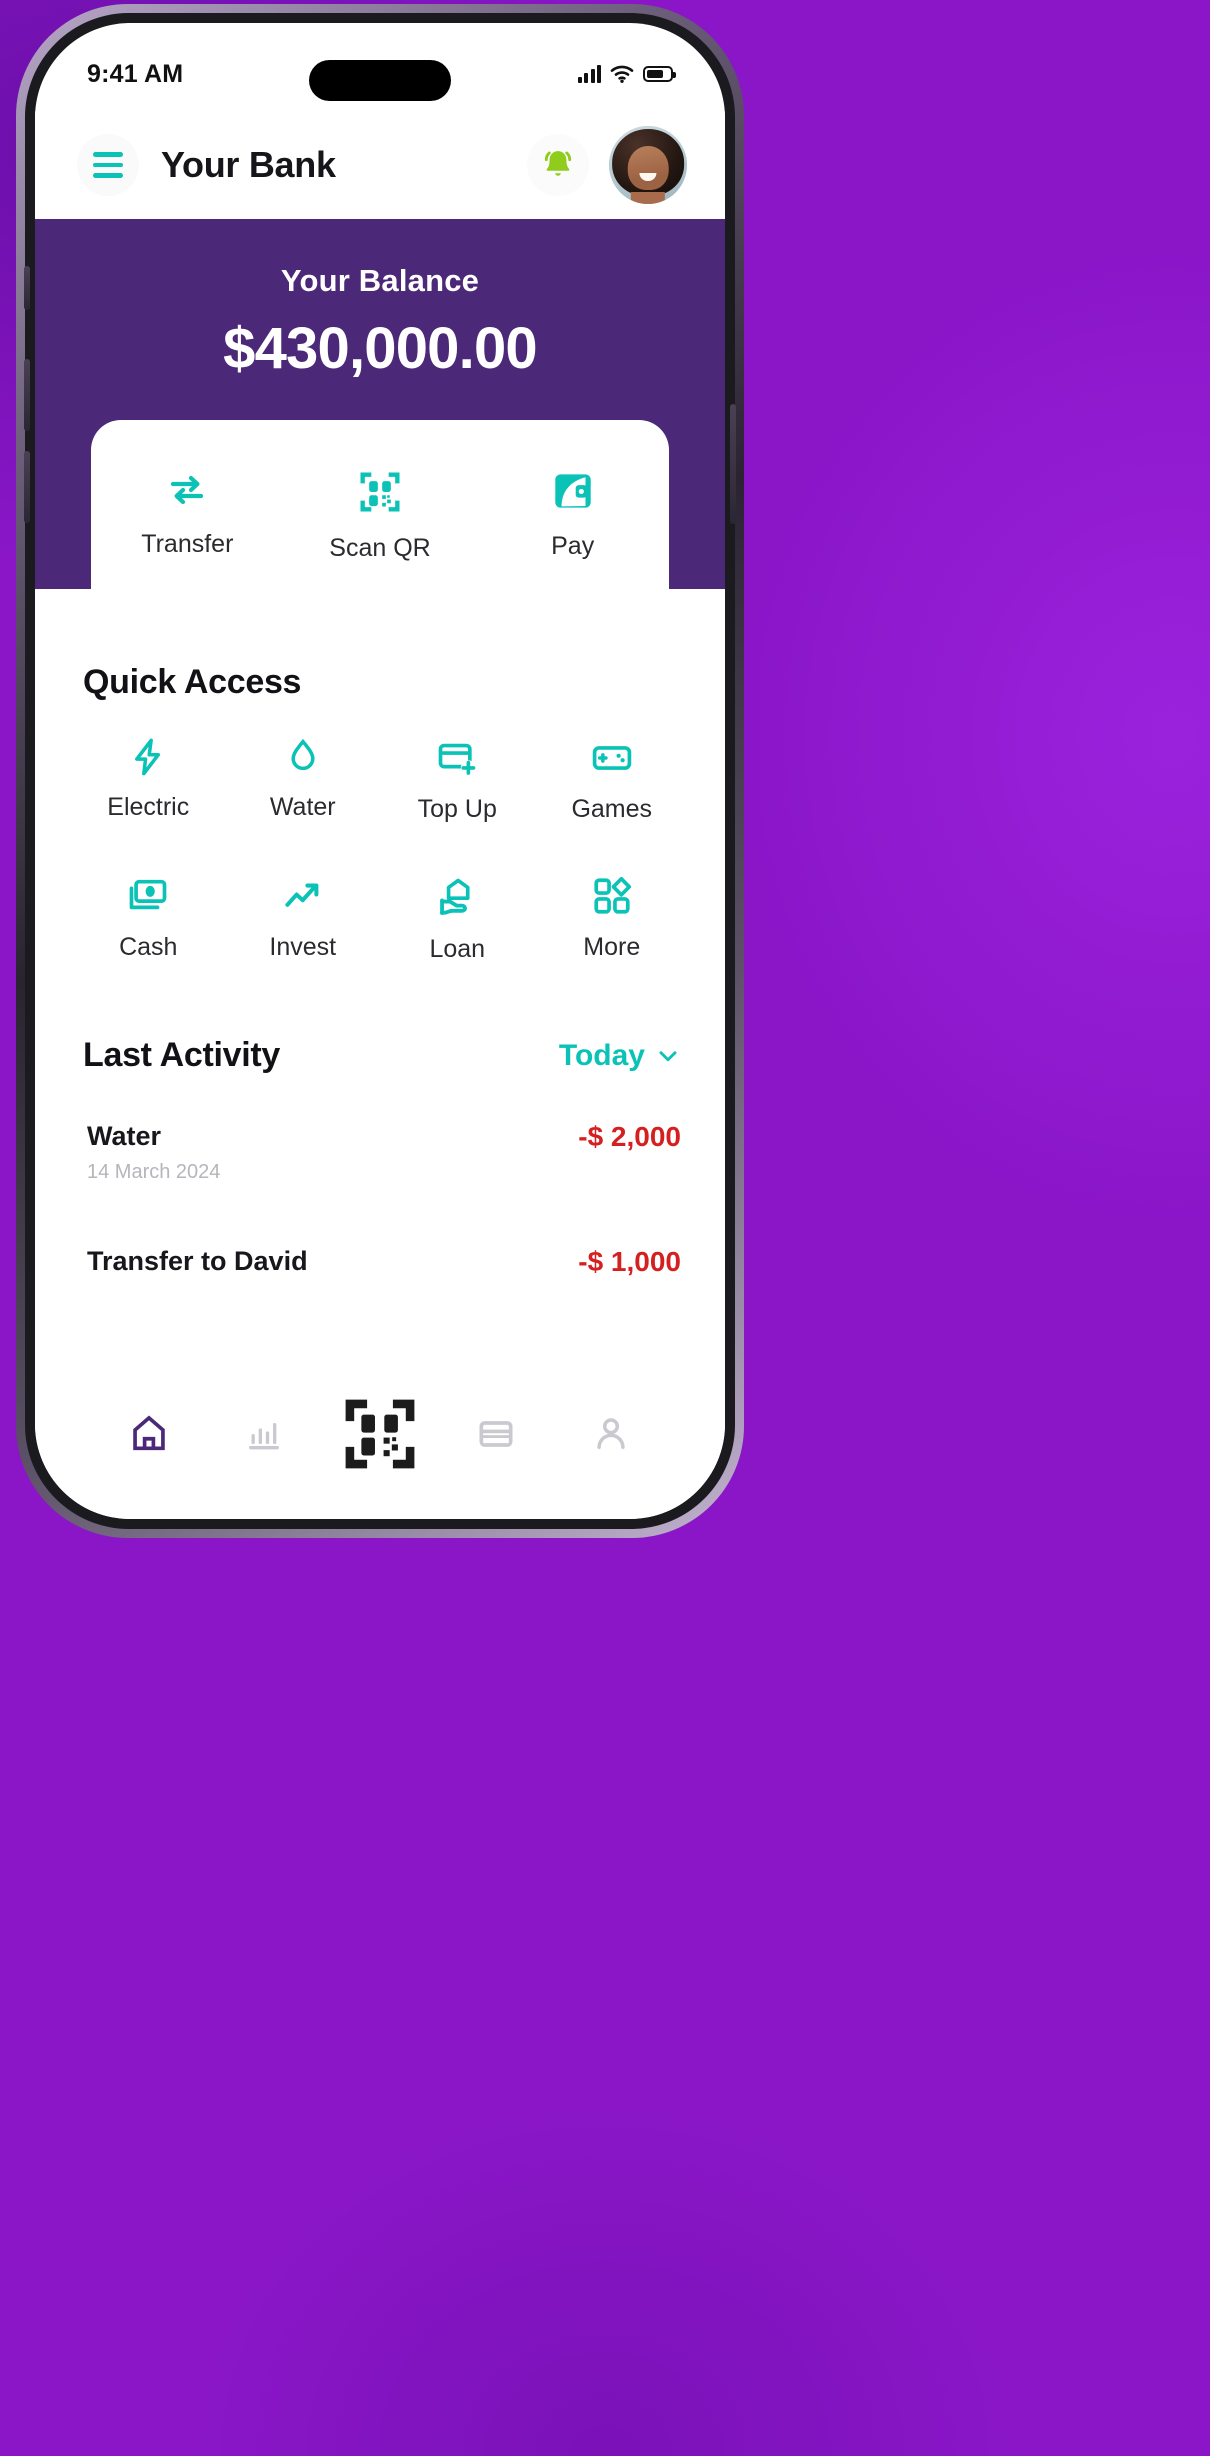 The width and height of the screenshot is (1210, 2456). What do you see at coordinates (612, 780) in the screenshot?
I see `quick-access-games: Games` at bounding box center [612, 780].